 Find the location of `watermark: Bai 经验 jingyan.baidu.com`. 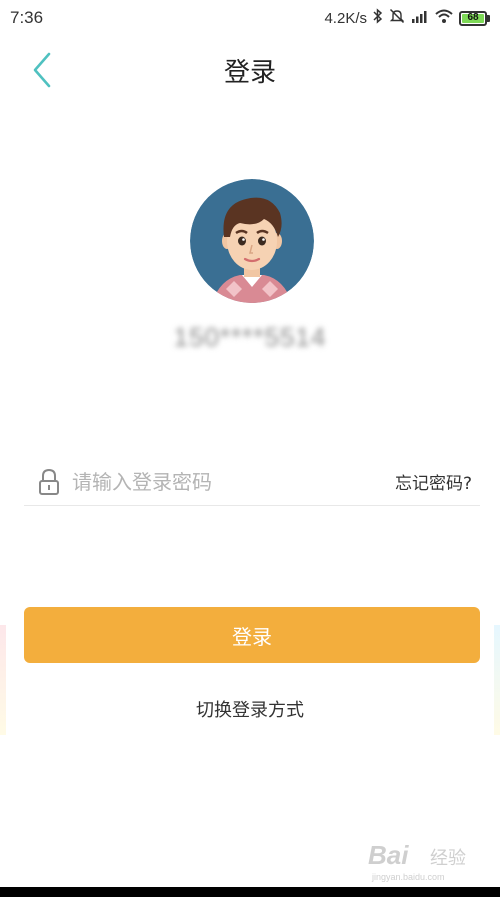

watermark: Bai 经验 jingyan.baidu.com is located at coordinates (423, 862).